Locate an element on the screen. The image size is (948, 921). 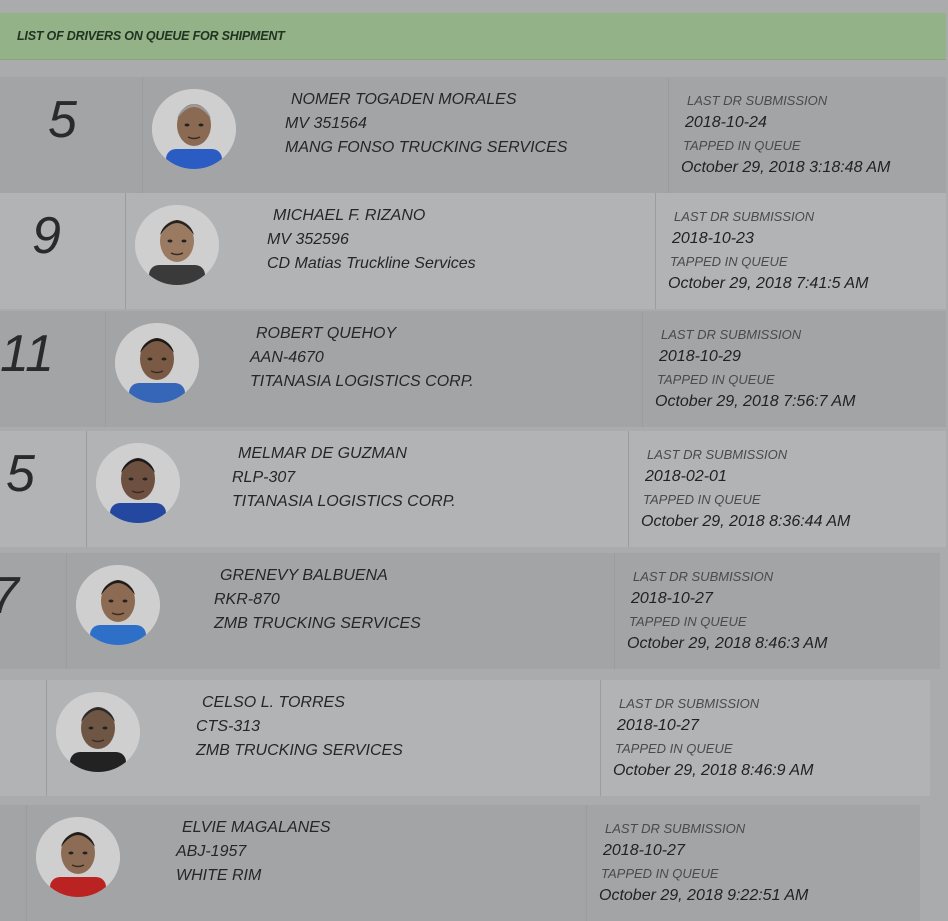
trucking-company: CD Matias Truckline Services is located at coordinates (371, 263).